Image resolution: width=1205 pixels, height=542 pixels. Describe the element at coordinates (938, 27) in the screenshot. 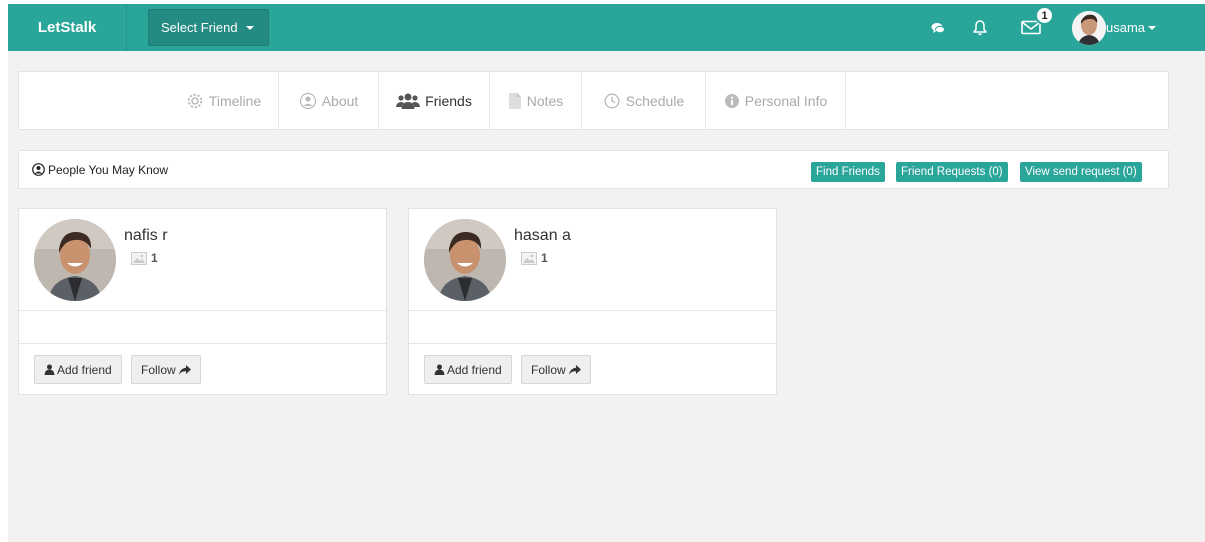

I see `comments-icon` at that location.